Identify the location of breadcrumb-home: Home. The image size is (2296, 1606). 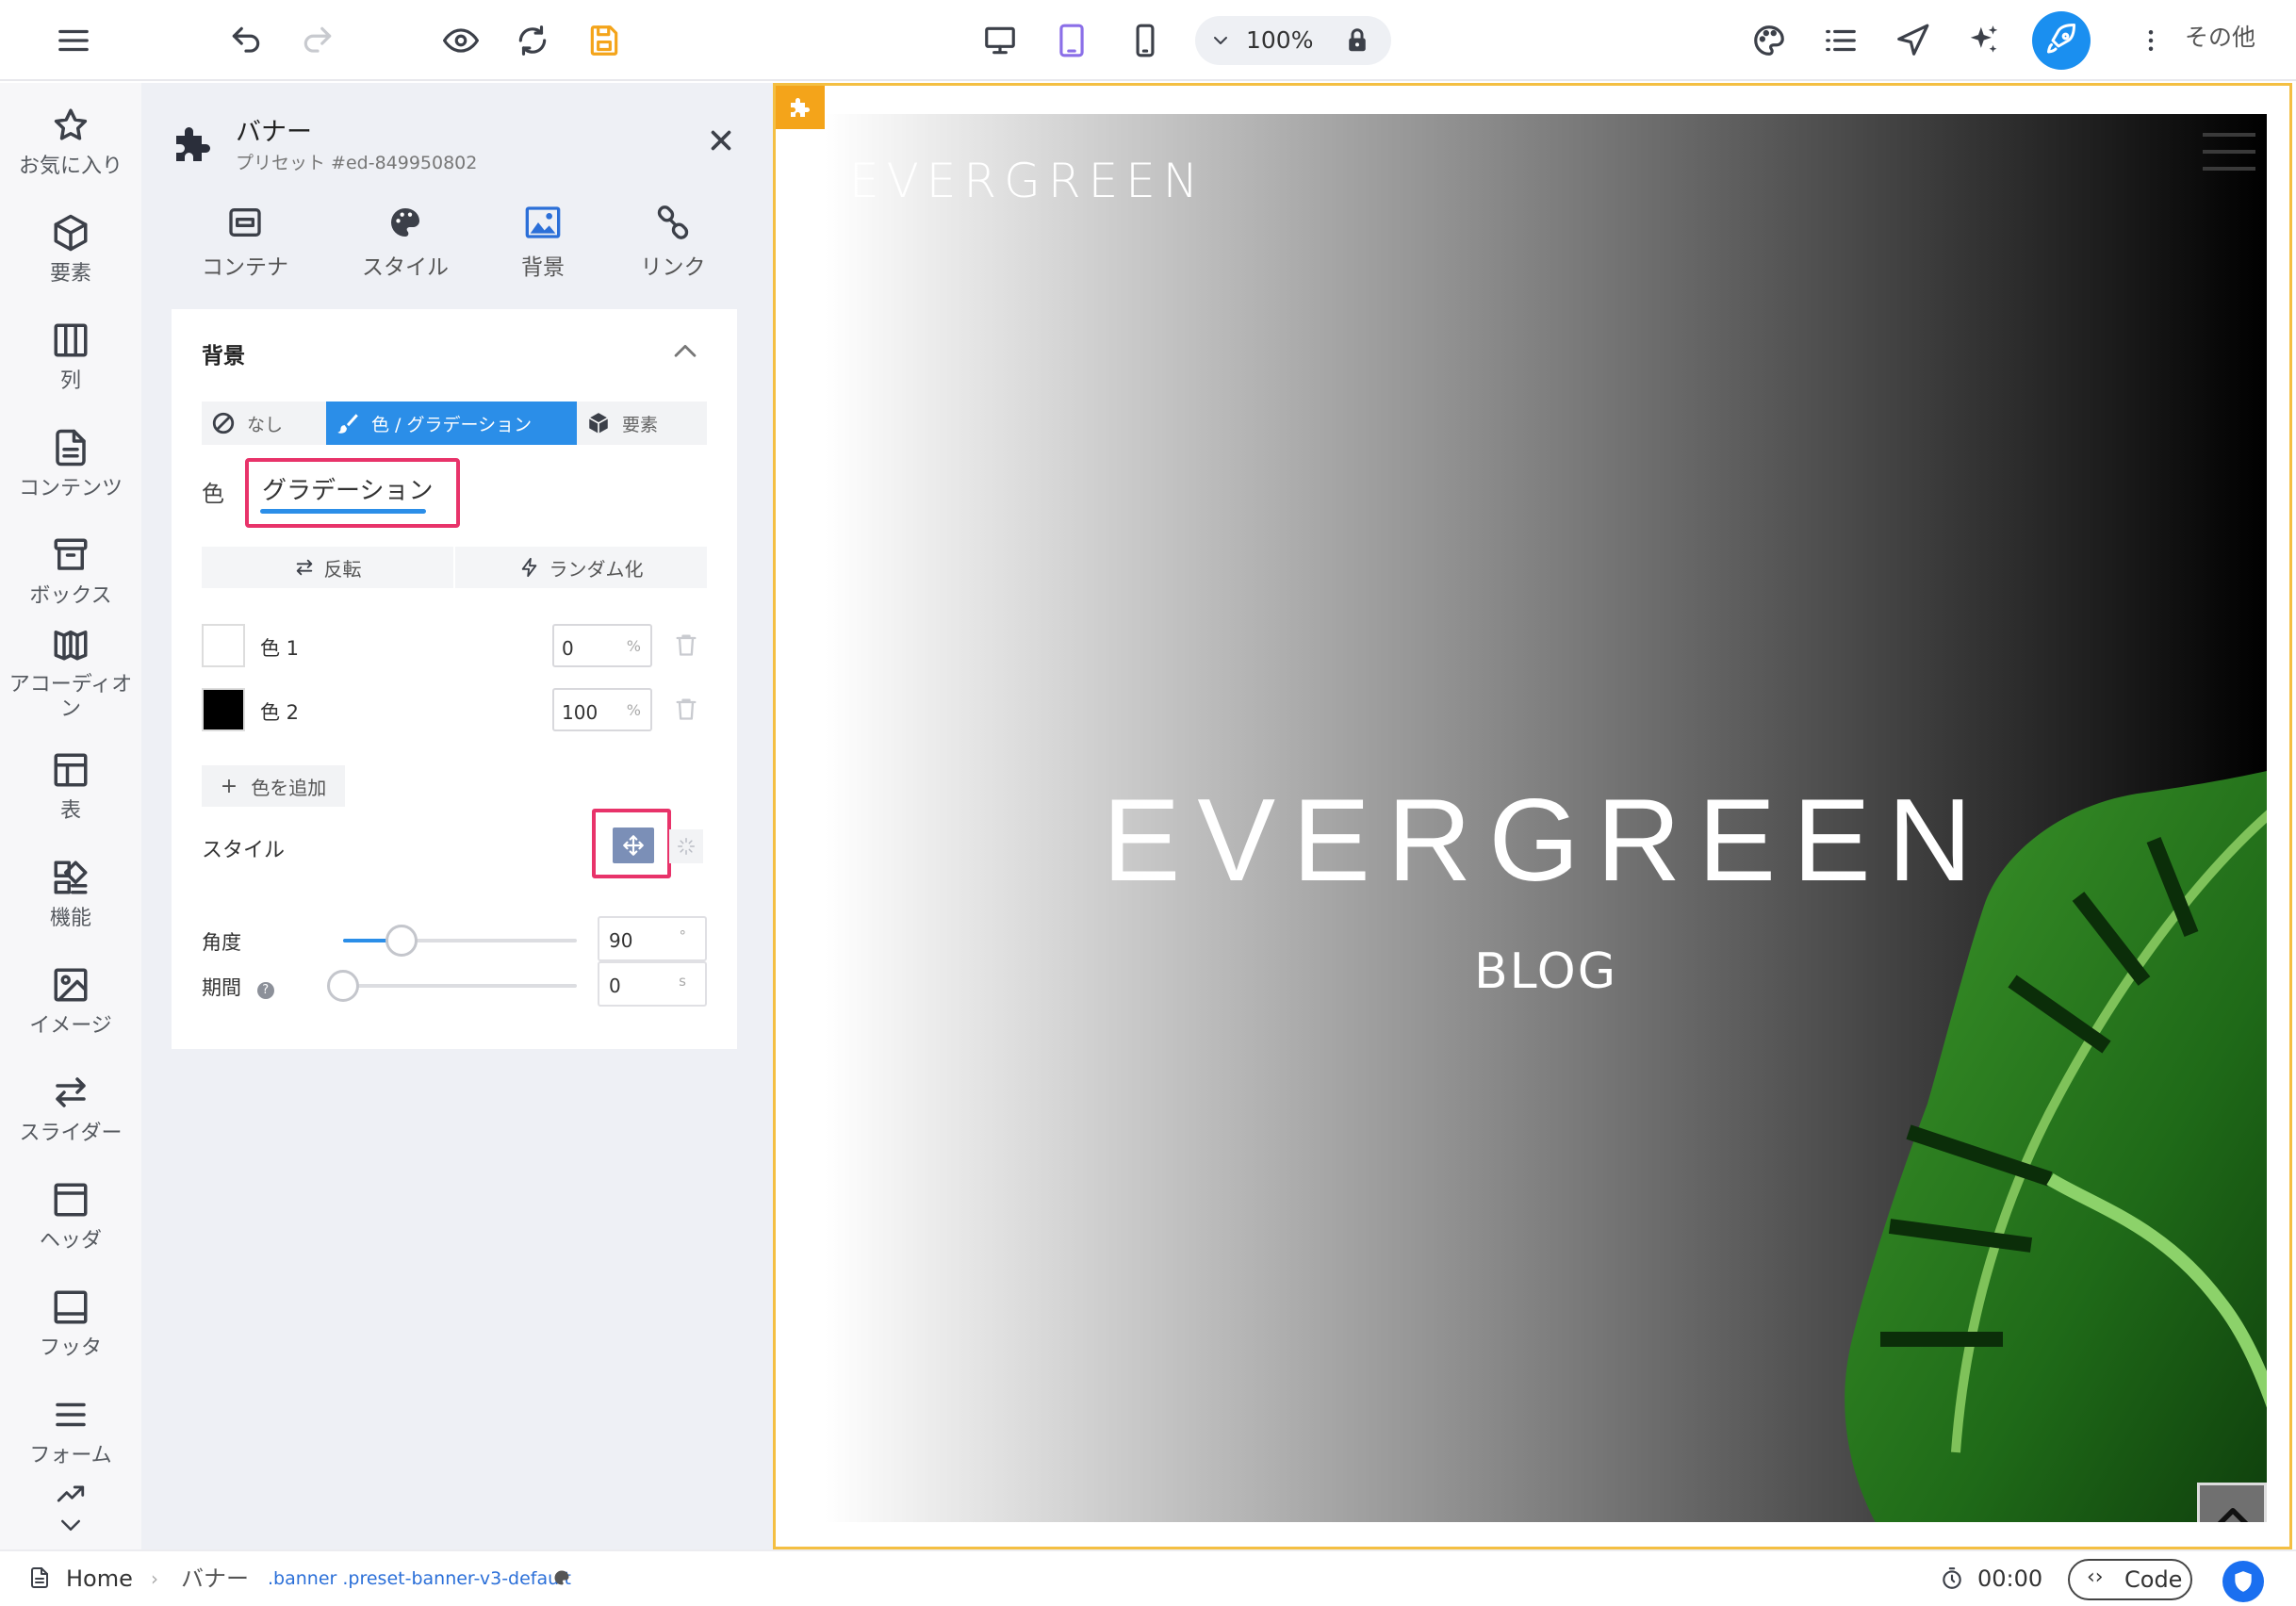
(99, 1578).